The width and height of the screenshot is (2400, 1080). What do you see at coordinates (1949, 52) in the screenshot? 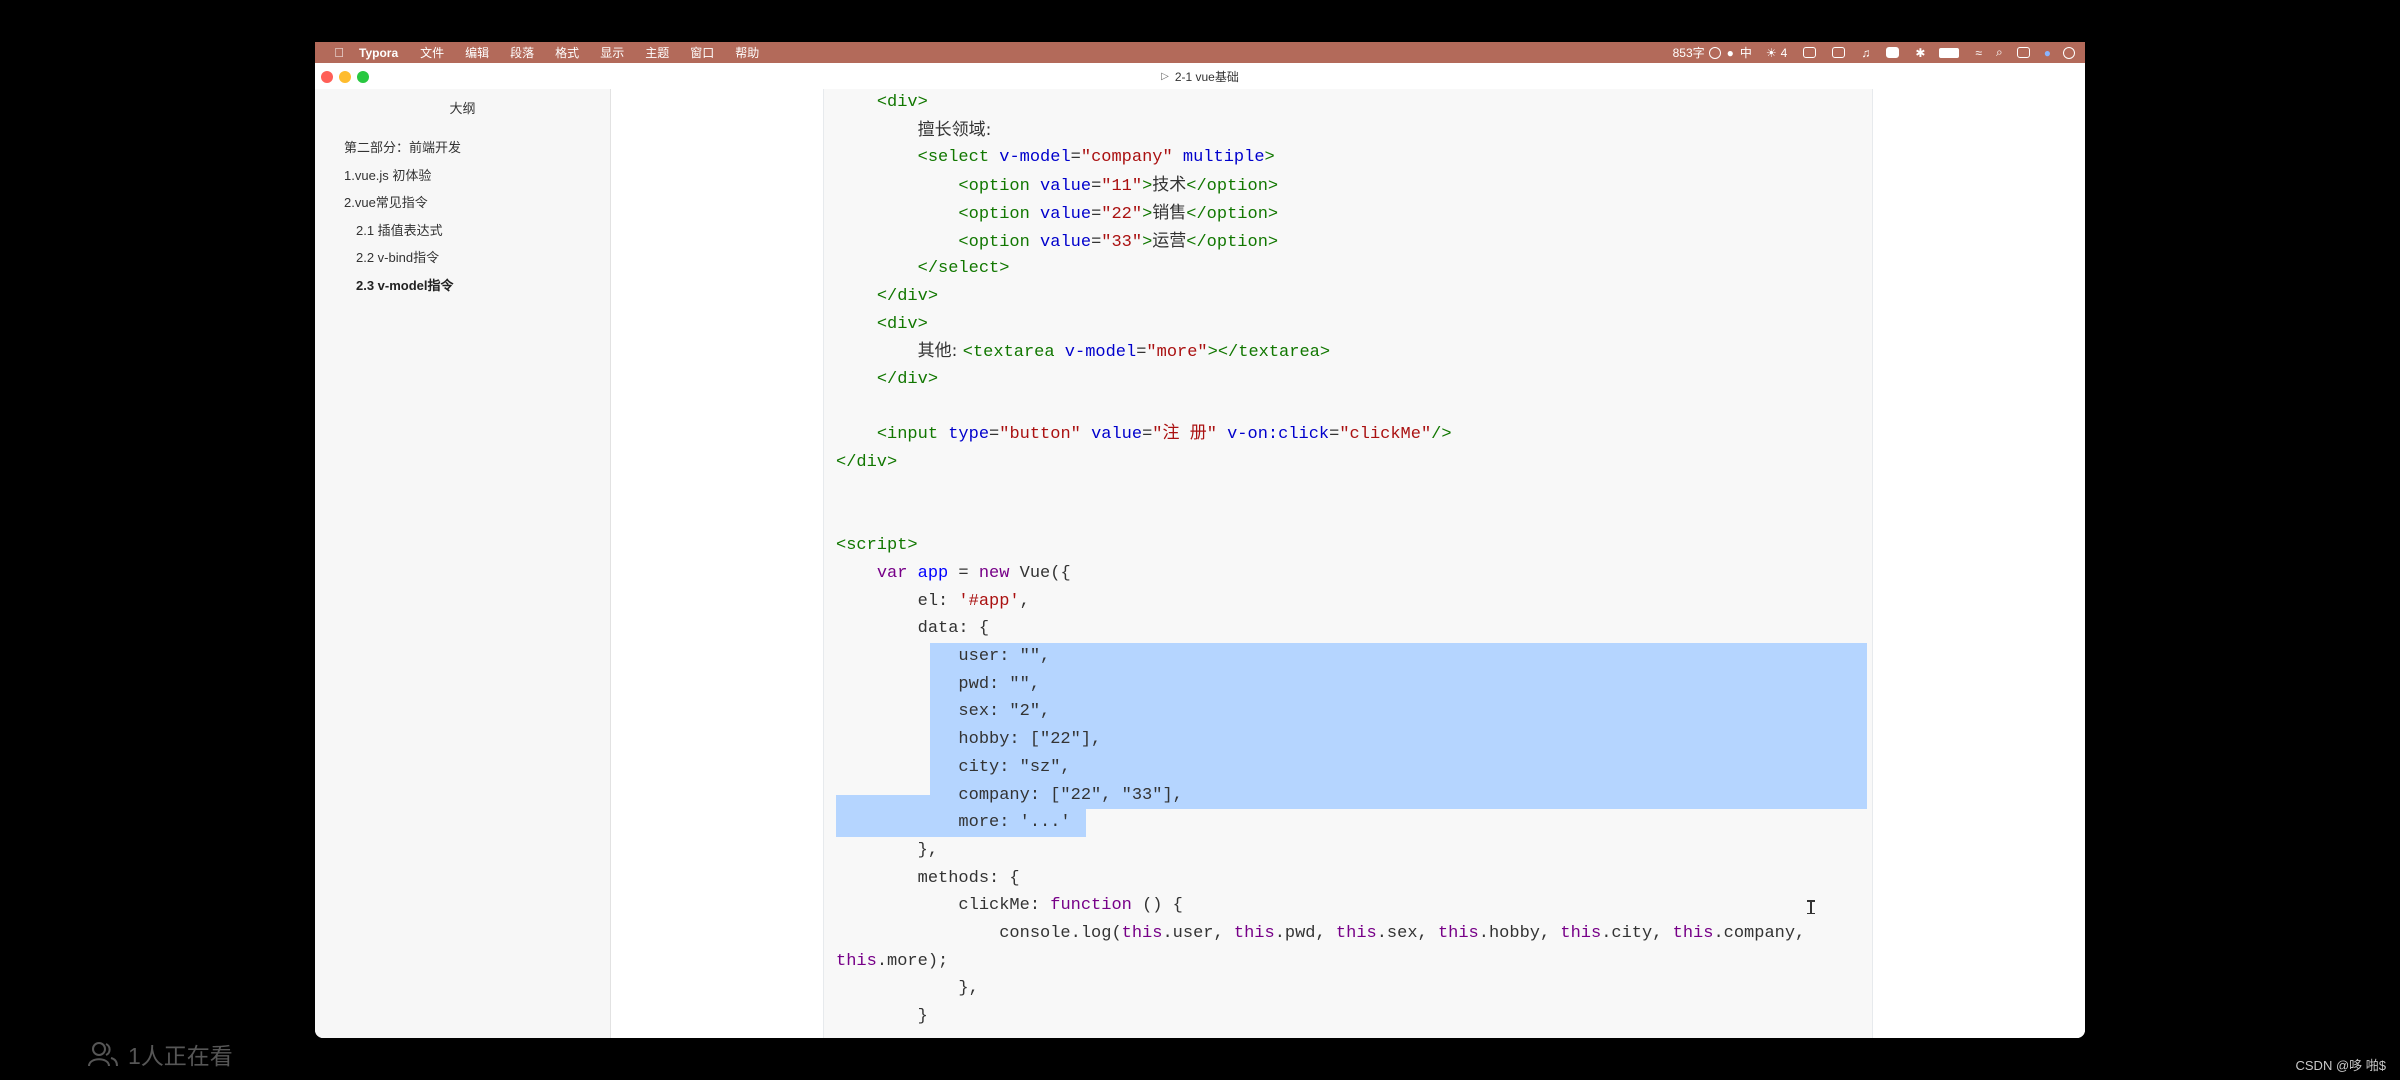
I see `battery-icon` at bounding box center [1949, 52].